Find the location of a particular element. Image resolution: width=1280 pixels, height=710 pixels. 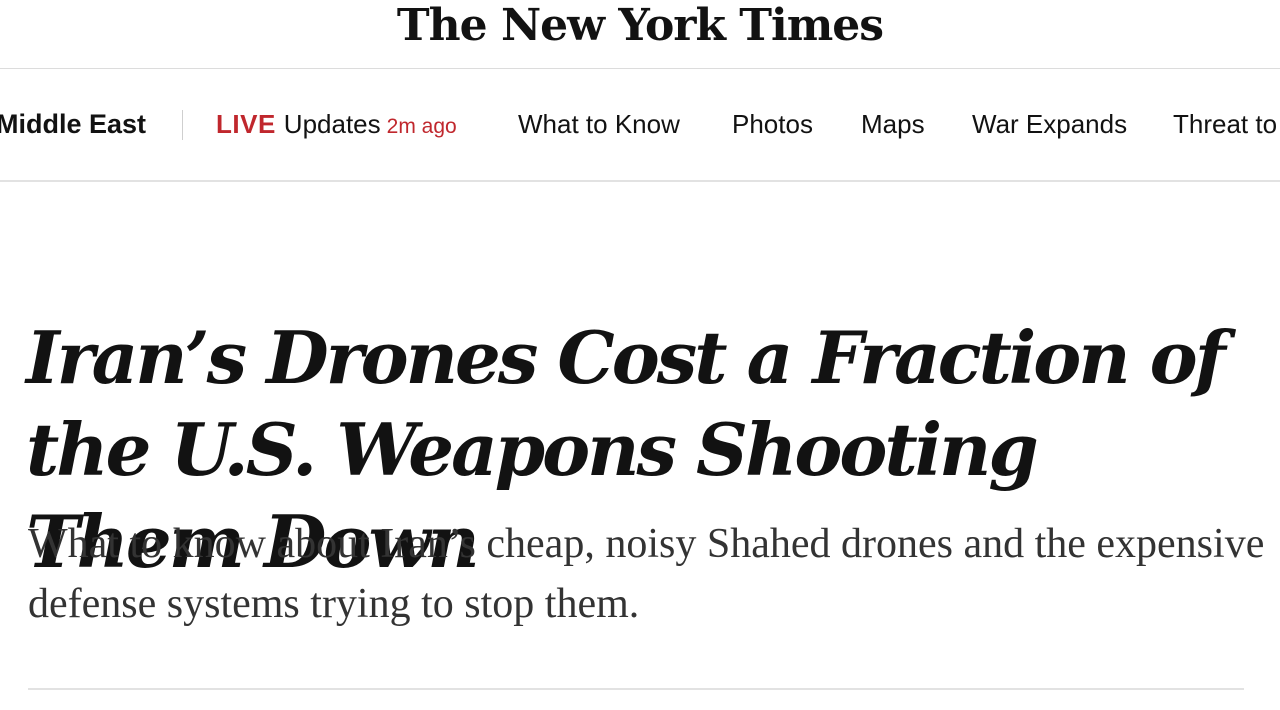

live-updates-label: Updates is located at coordinates (332, 124).